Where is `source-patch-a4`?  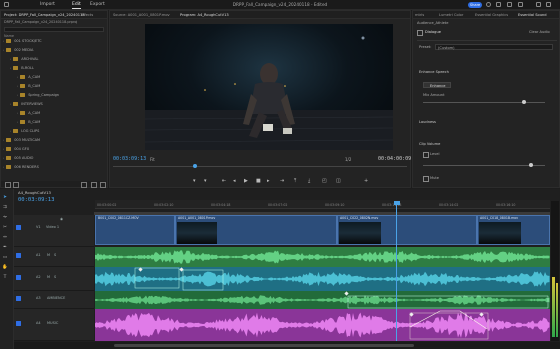 source-patch-a4 is located at coordinates (18, 323).